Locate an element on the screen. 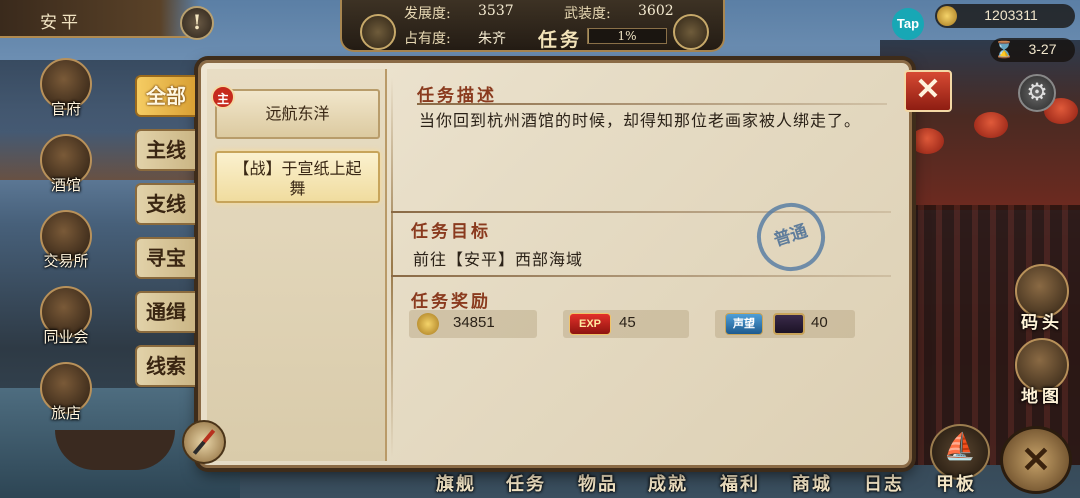 The height and width of the screenshot is (498, 1080). quest-list-item: 主 远航东洋 is located at coordinates (295, 112).